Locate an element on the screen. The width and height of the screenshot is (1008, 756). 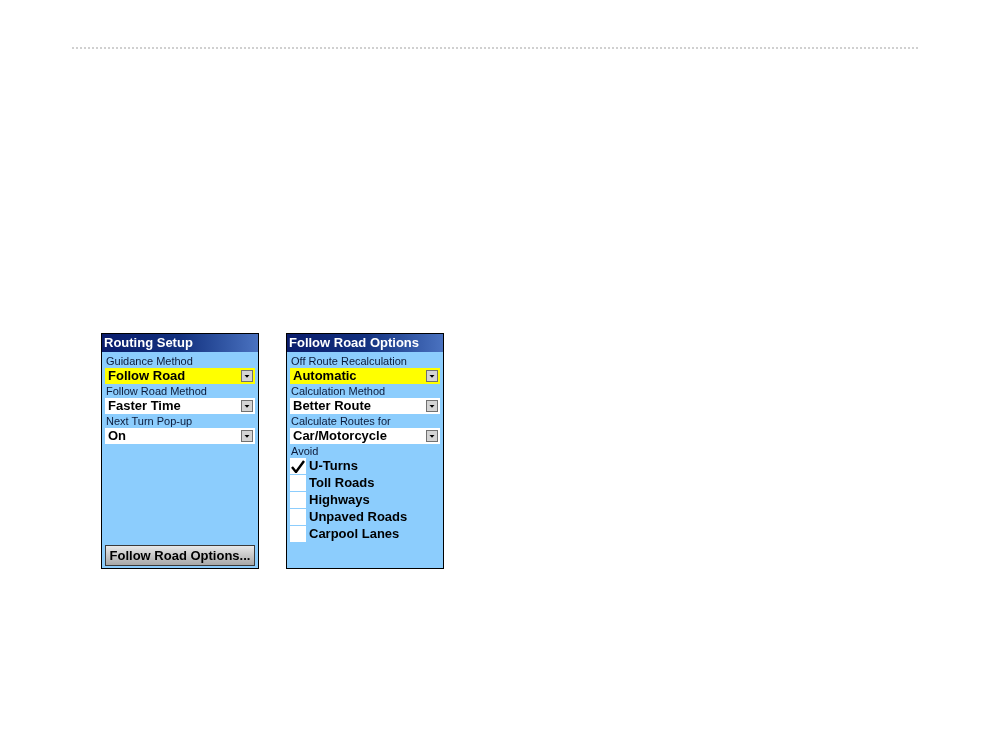
option-label: Unpaved Roads is located at coordinates (358, 517).